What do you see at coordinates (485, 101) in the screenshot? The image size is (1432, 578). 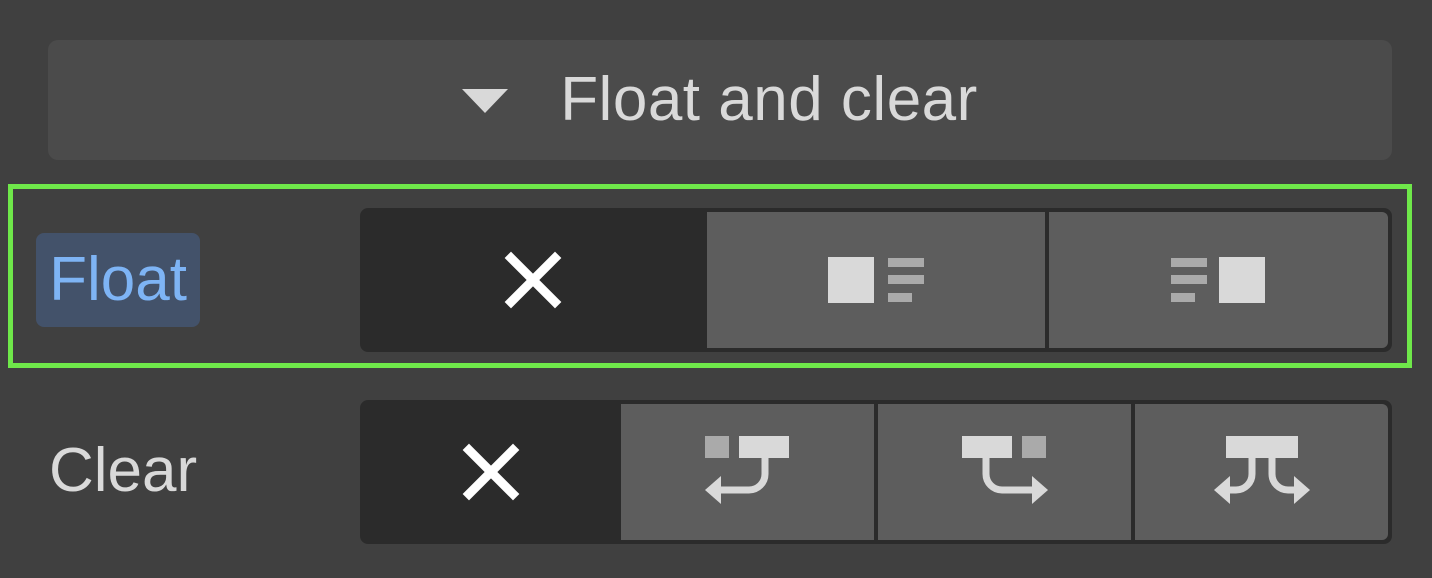 I see `caret-down-icon` at bounding box center [485, 101].